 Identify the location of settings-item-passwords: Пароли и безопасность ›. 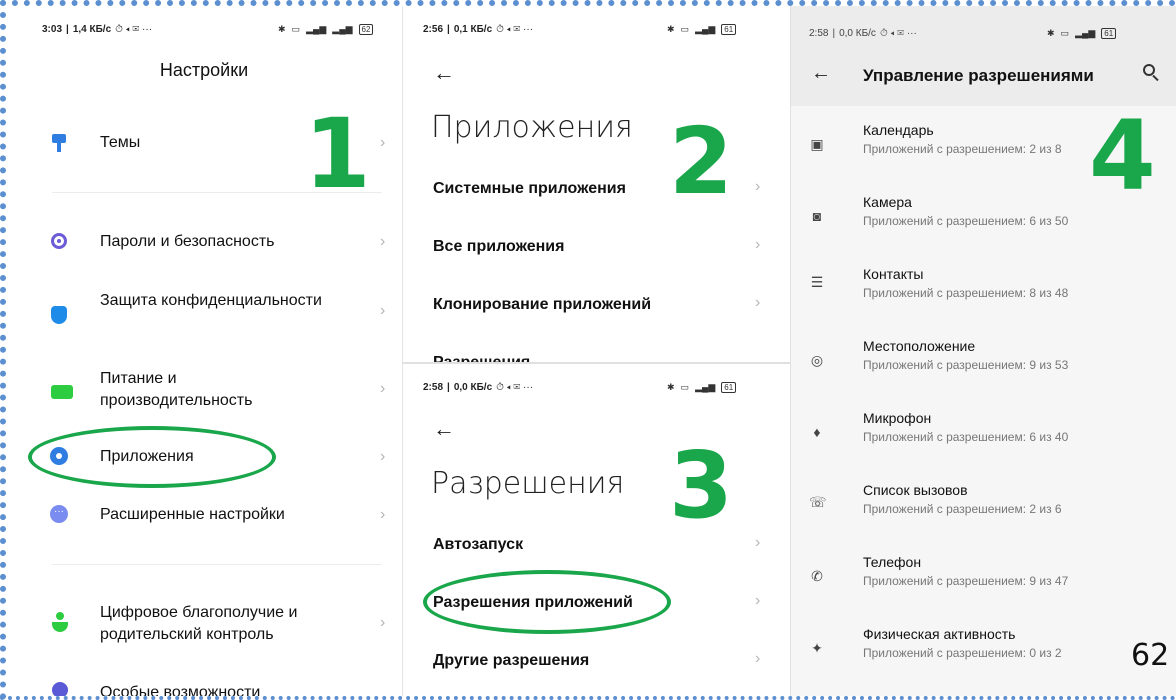
(204, 243).